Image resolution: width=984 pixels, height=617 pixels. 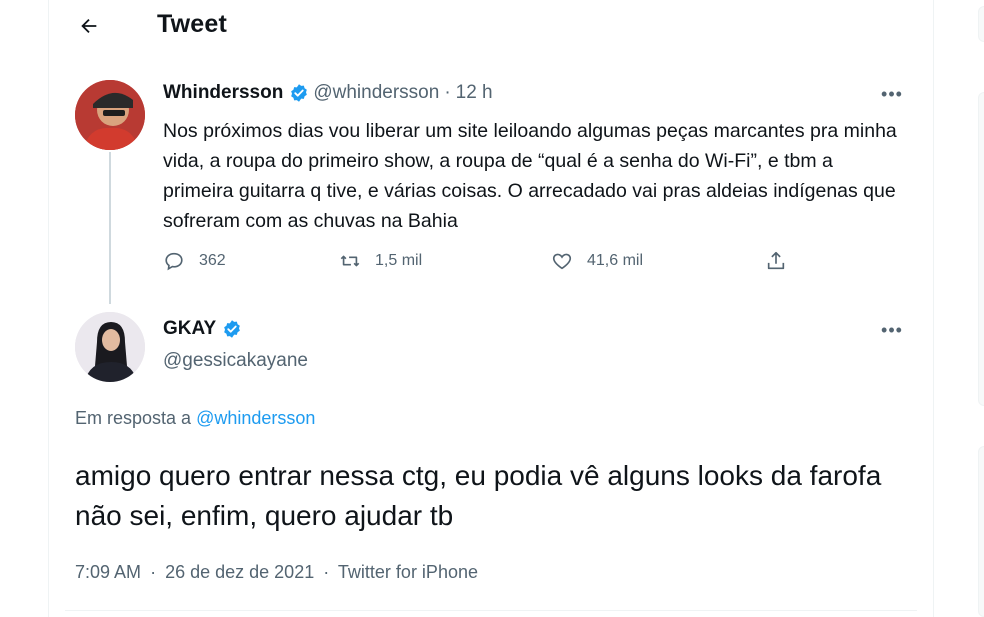 I want to click on reply-count: 362, so click(x=212, y=260).